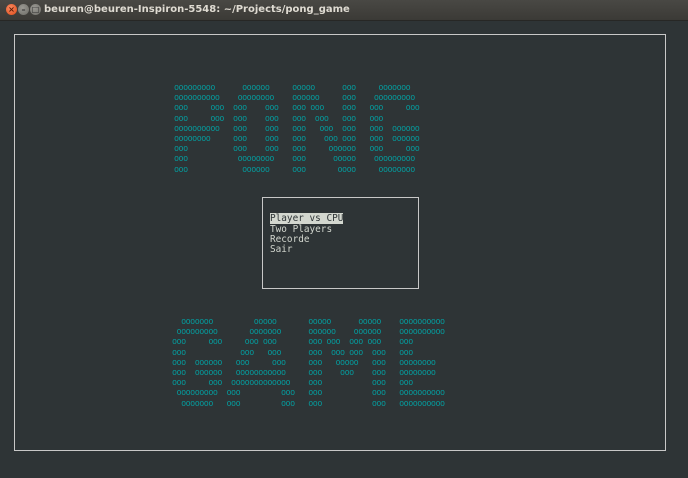  Describe the element at coordinates (11, 9) in the screenshot. I see `close-window-button: ×` at that location.